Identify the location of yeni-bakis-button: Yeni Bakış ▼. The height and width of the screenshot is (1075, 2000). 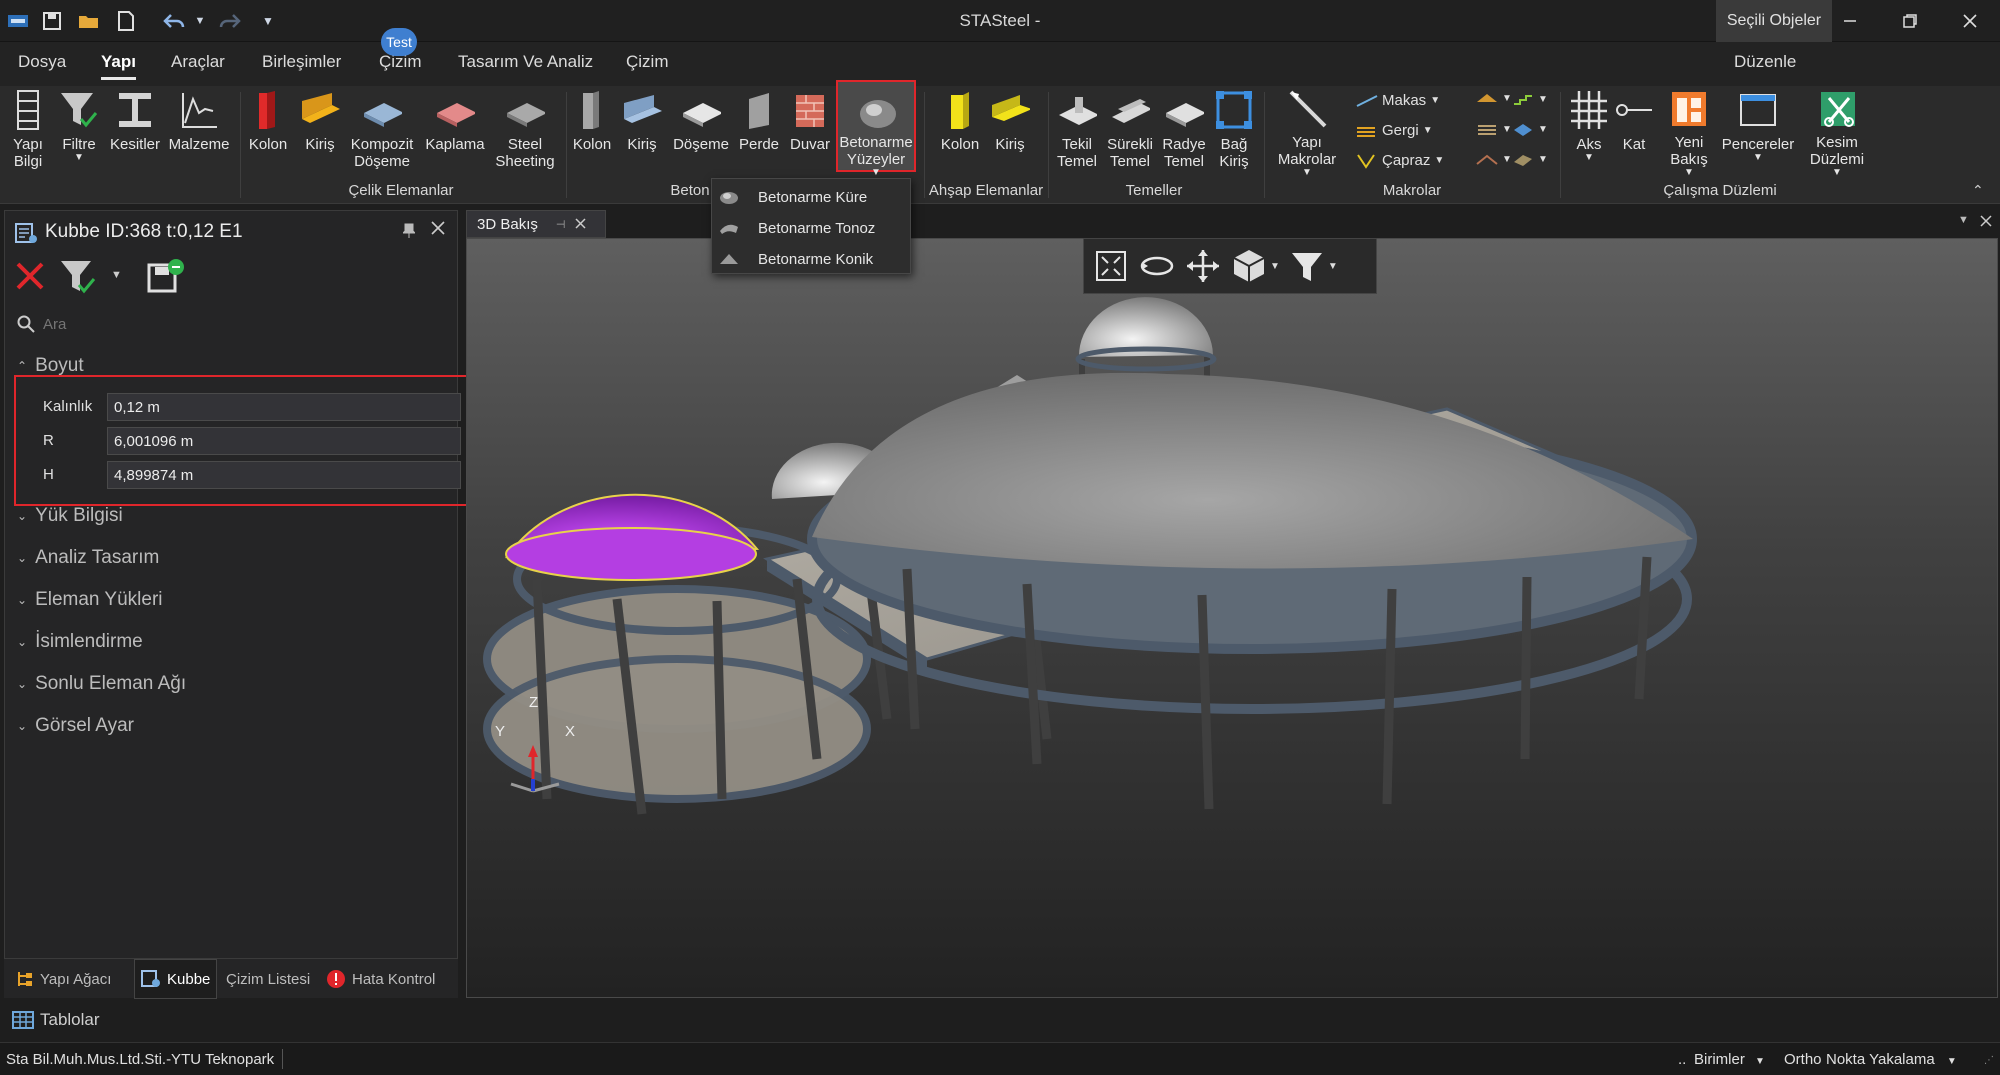
(1689, 133).